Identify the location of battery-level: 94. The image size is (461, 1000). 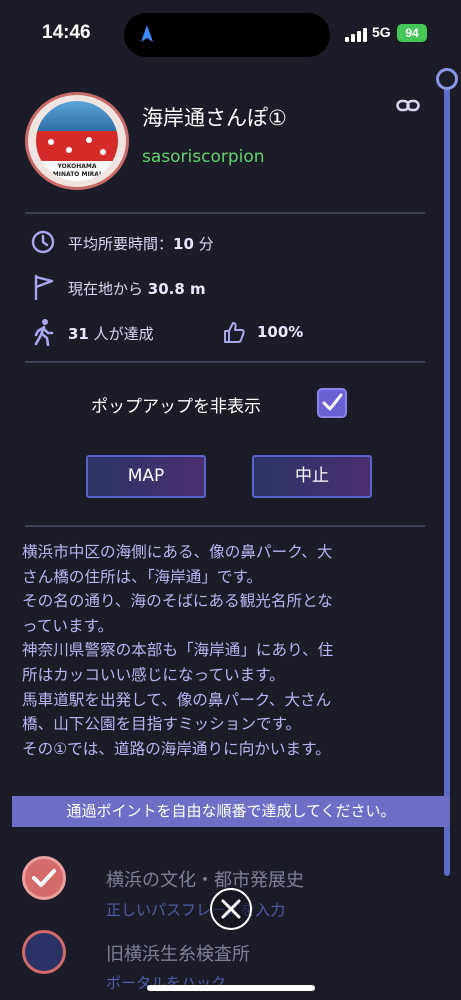
(412, 33).